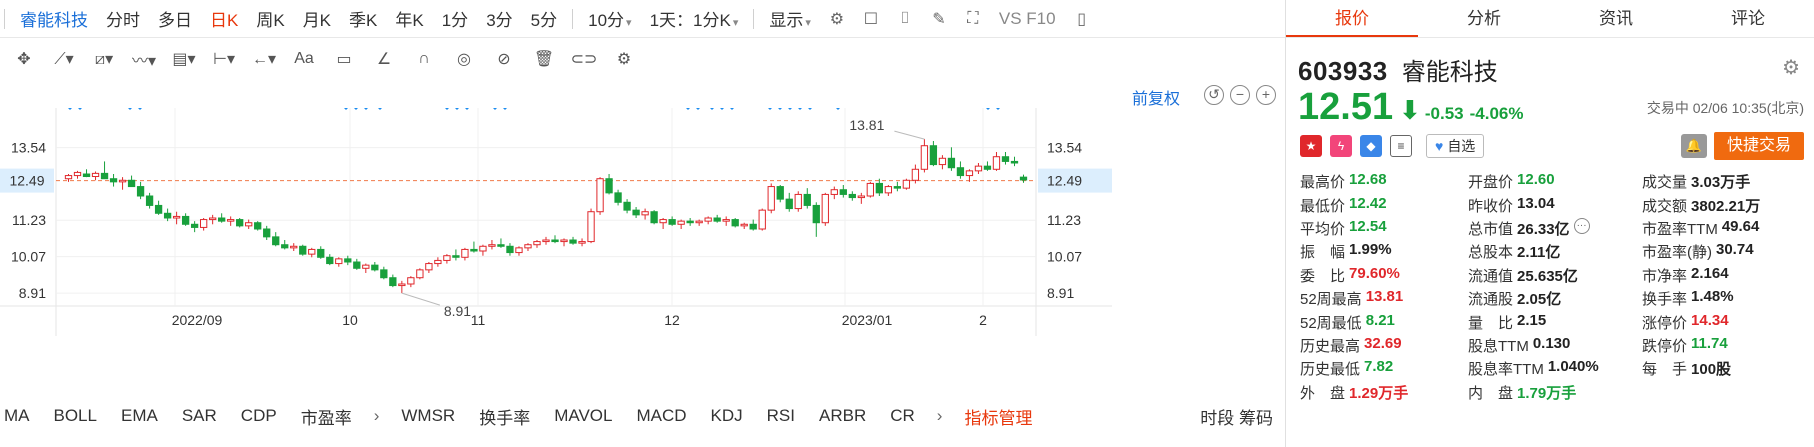 This screenshot has height=447, width=1814. I want to click on link-icon: ⊂⊃, so click(584, 59).